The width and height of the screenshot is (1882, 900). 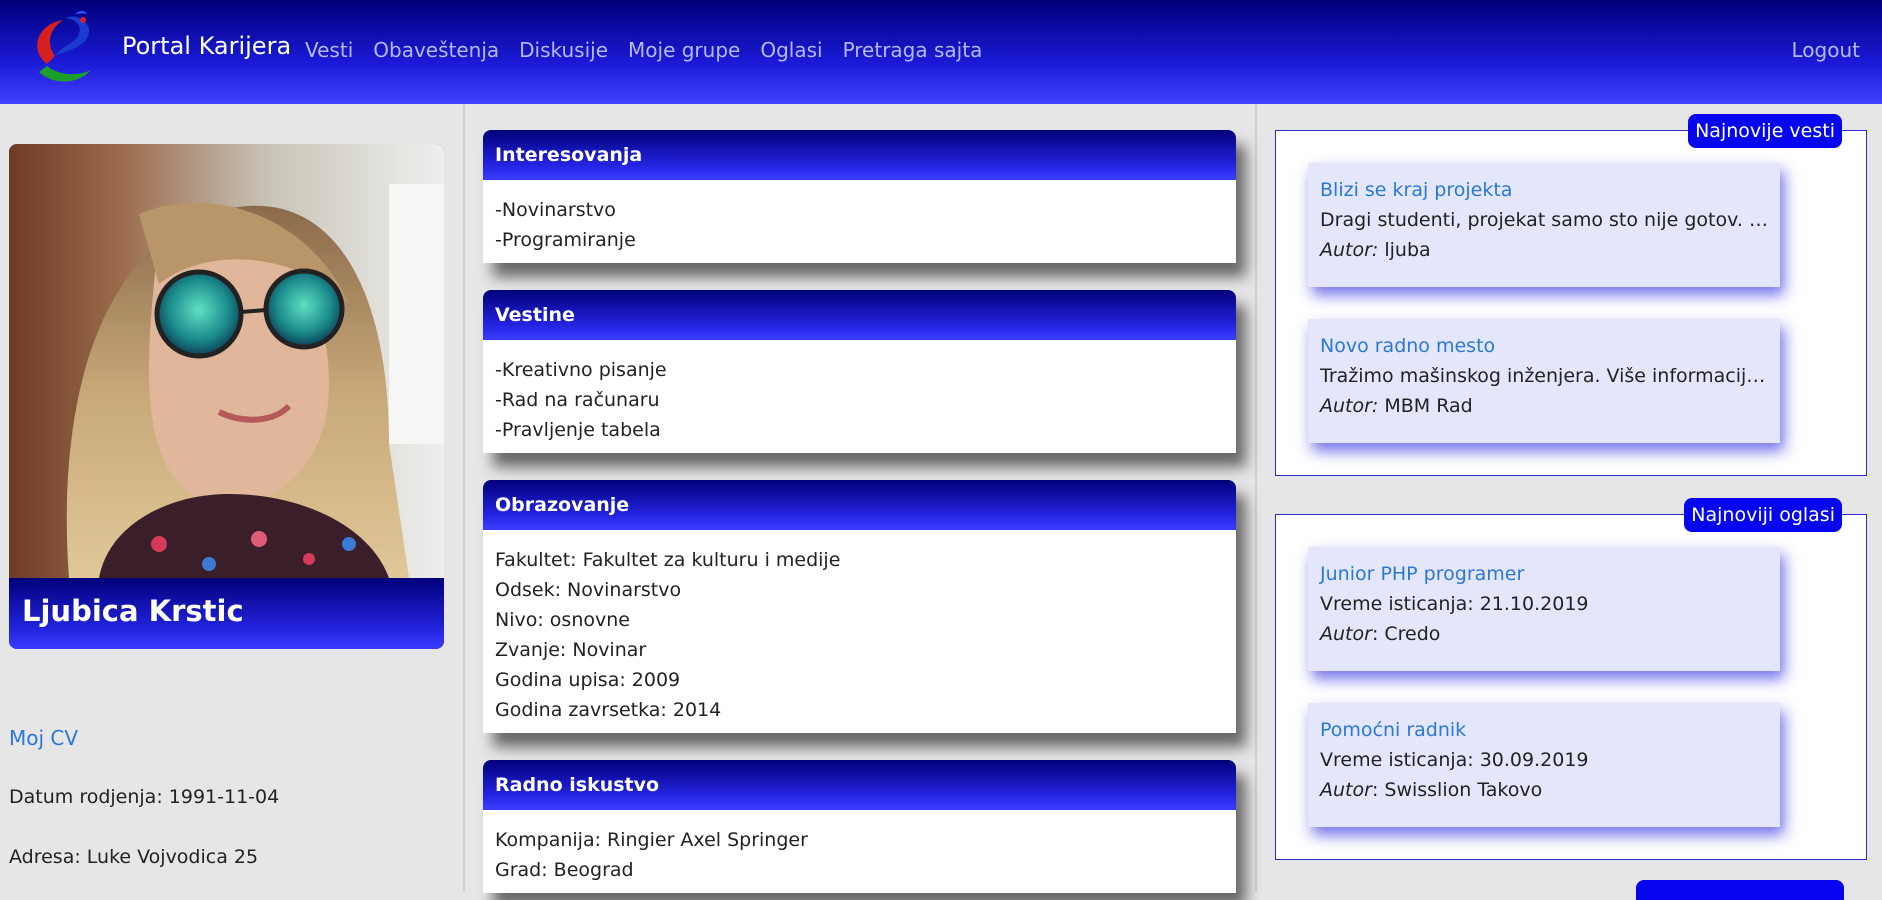 I want to click on portal-logo-icon, so click(x=65, y=50).